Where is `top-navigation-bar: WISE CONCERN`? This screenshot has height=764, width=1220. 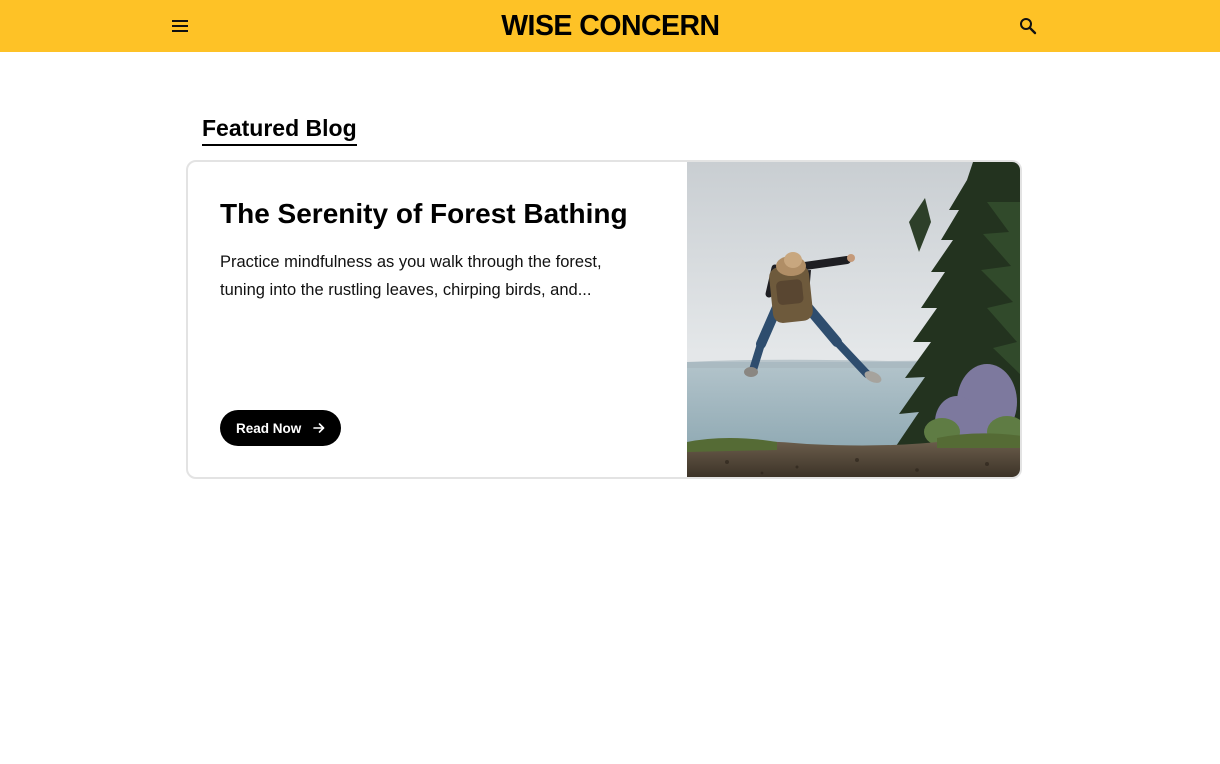 top-navigation-bar: WISE CONCERN is located at coordinates (610, 26).